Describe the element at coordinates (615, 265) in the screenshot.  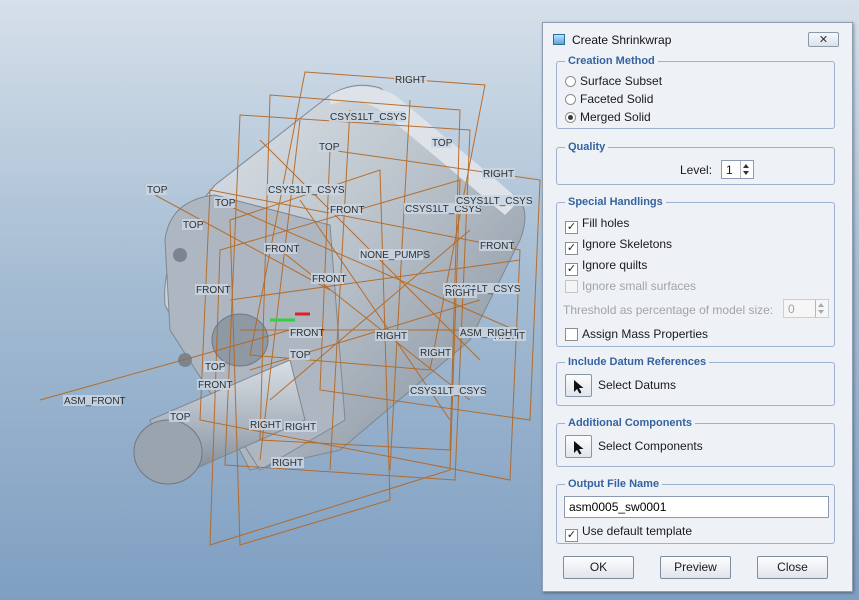
I see `checkbox-label: Ignore quilts` at that location.